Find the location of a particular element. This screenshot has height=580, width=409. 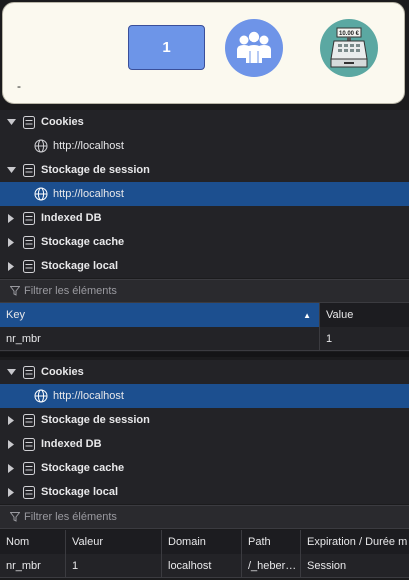

column-label: Nom is located at coordinates (18, 542).